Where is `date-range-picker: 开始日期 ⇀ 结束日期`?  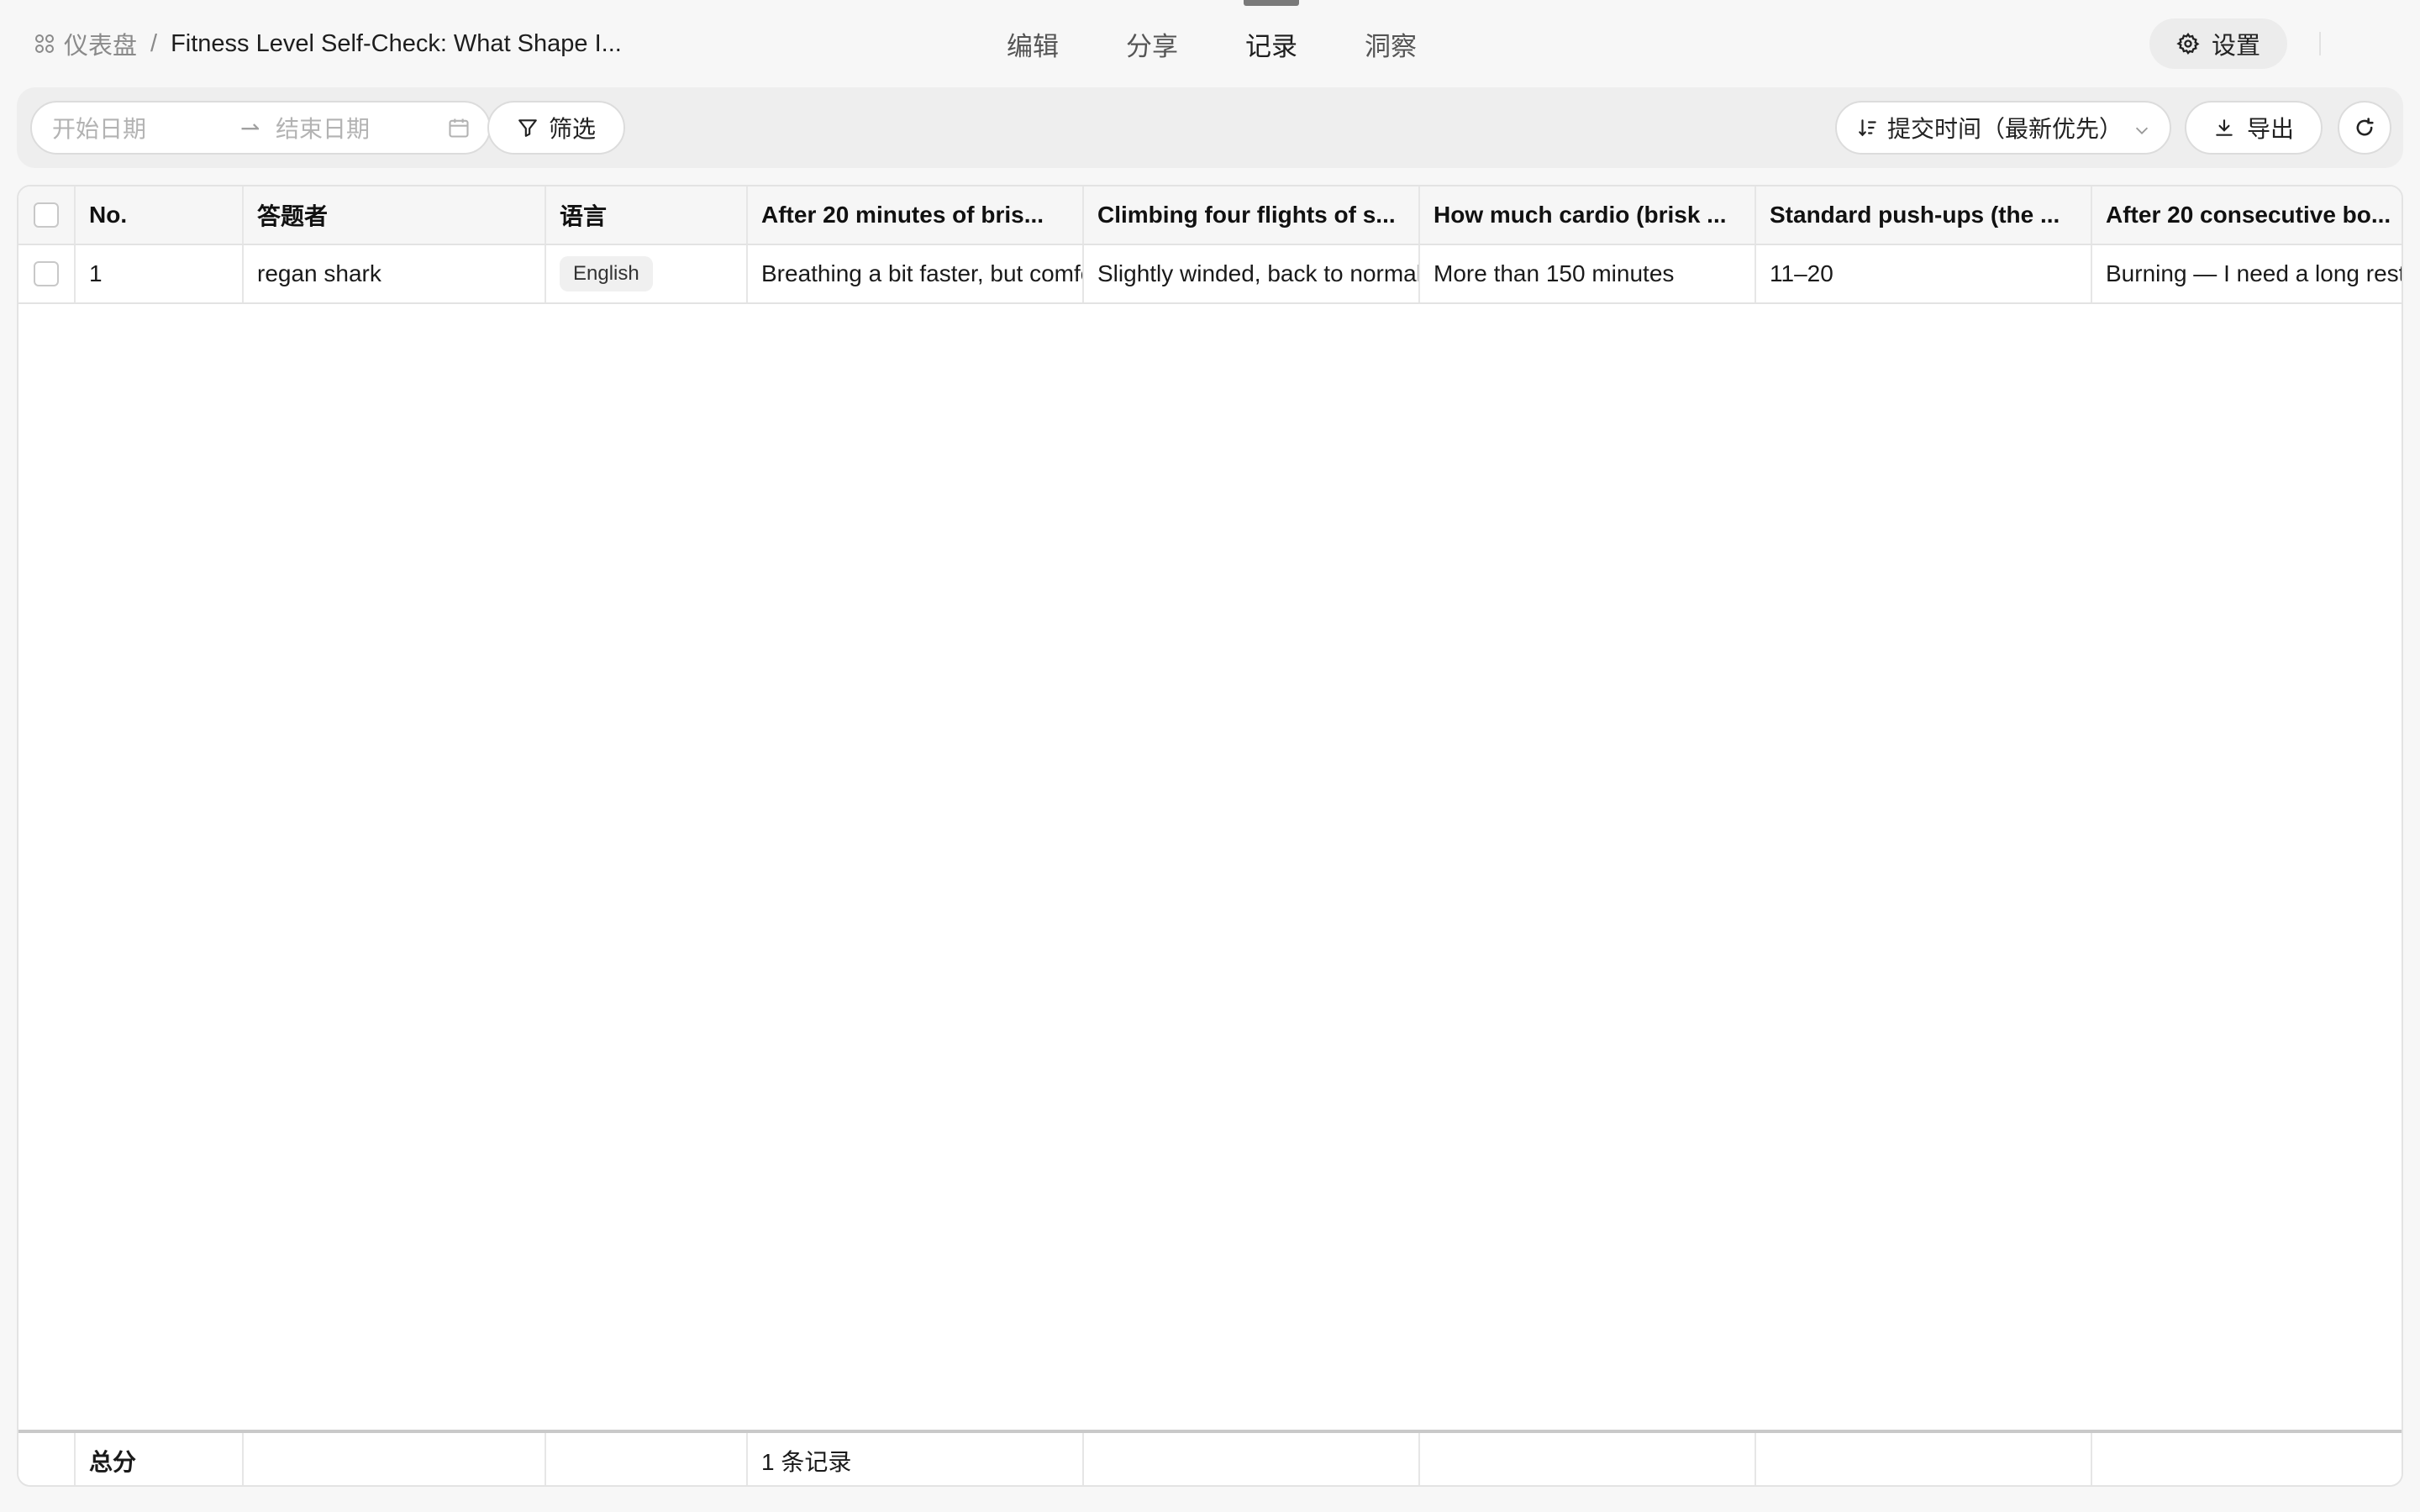
date-range-picker: 开始日期 ⇀ 结束日期 is located at coordinates (261, 128).